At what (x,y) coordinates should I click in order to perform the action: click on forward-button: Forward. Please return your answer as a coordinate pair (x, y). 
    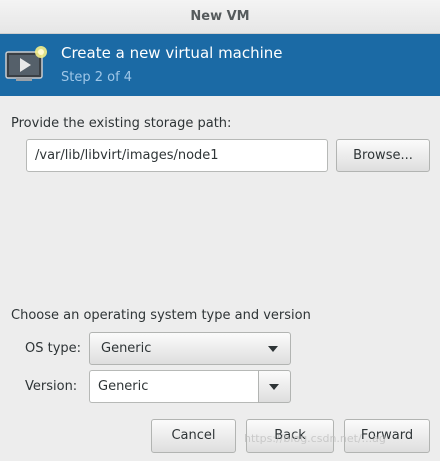
    Looking at the image, I should click on (387, 436).